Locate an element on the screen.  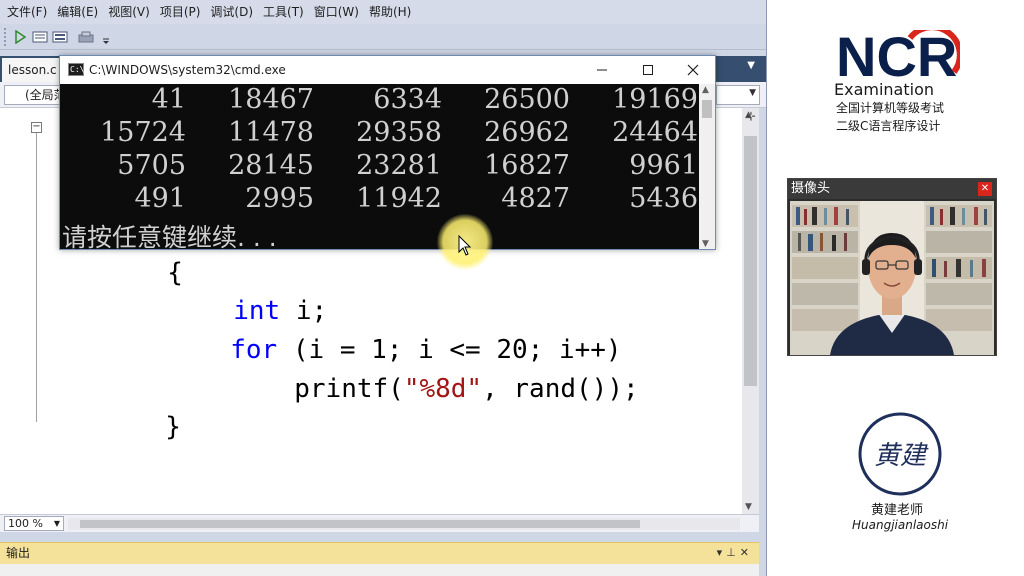
output-body is located at coordinates (379, 570).